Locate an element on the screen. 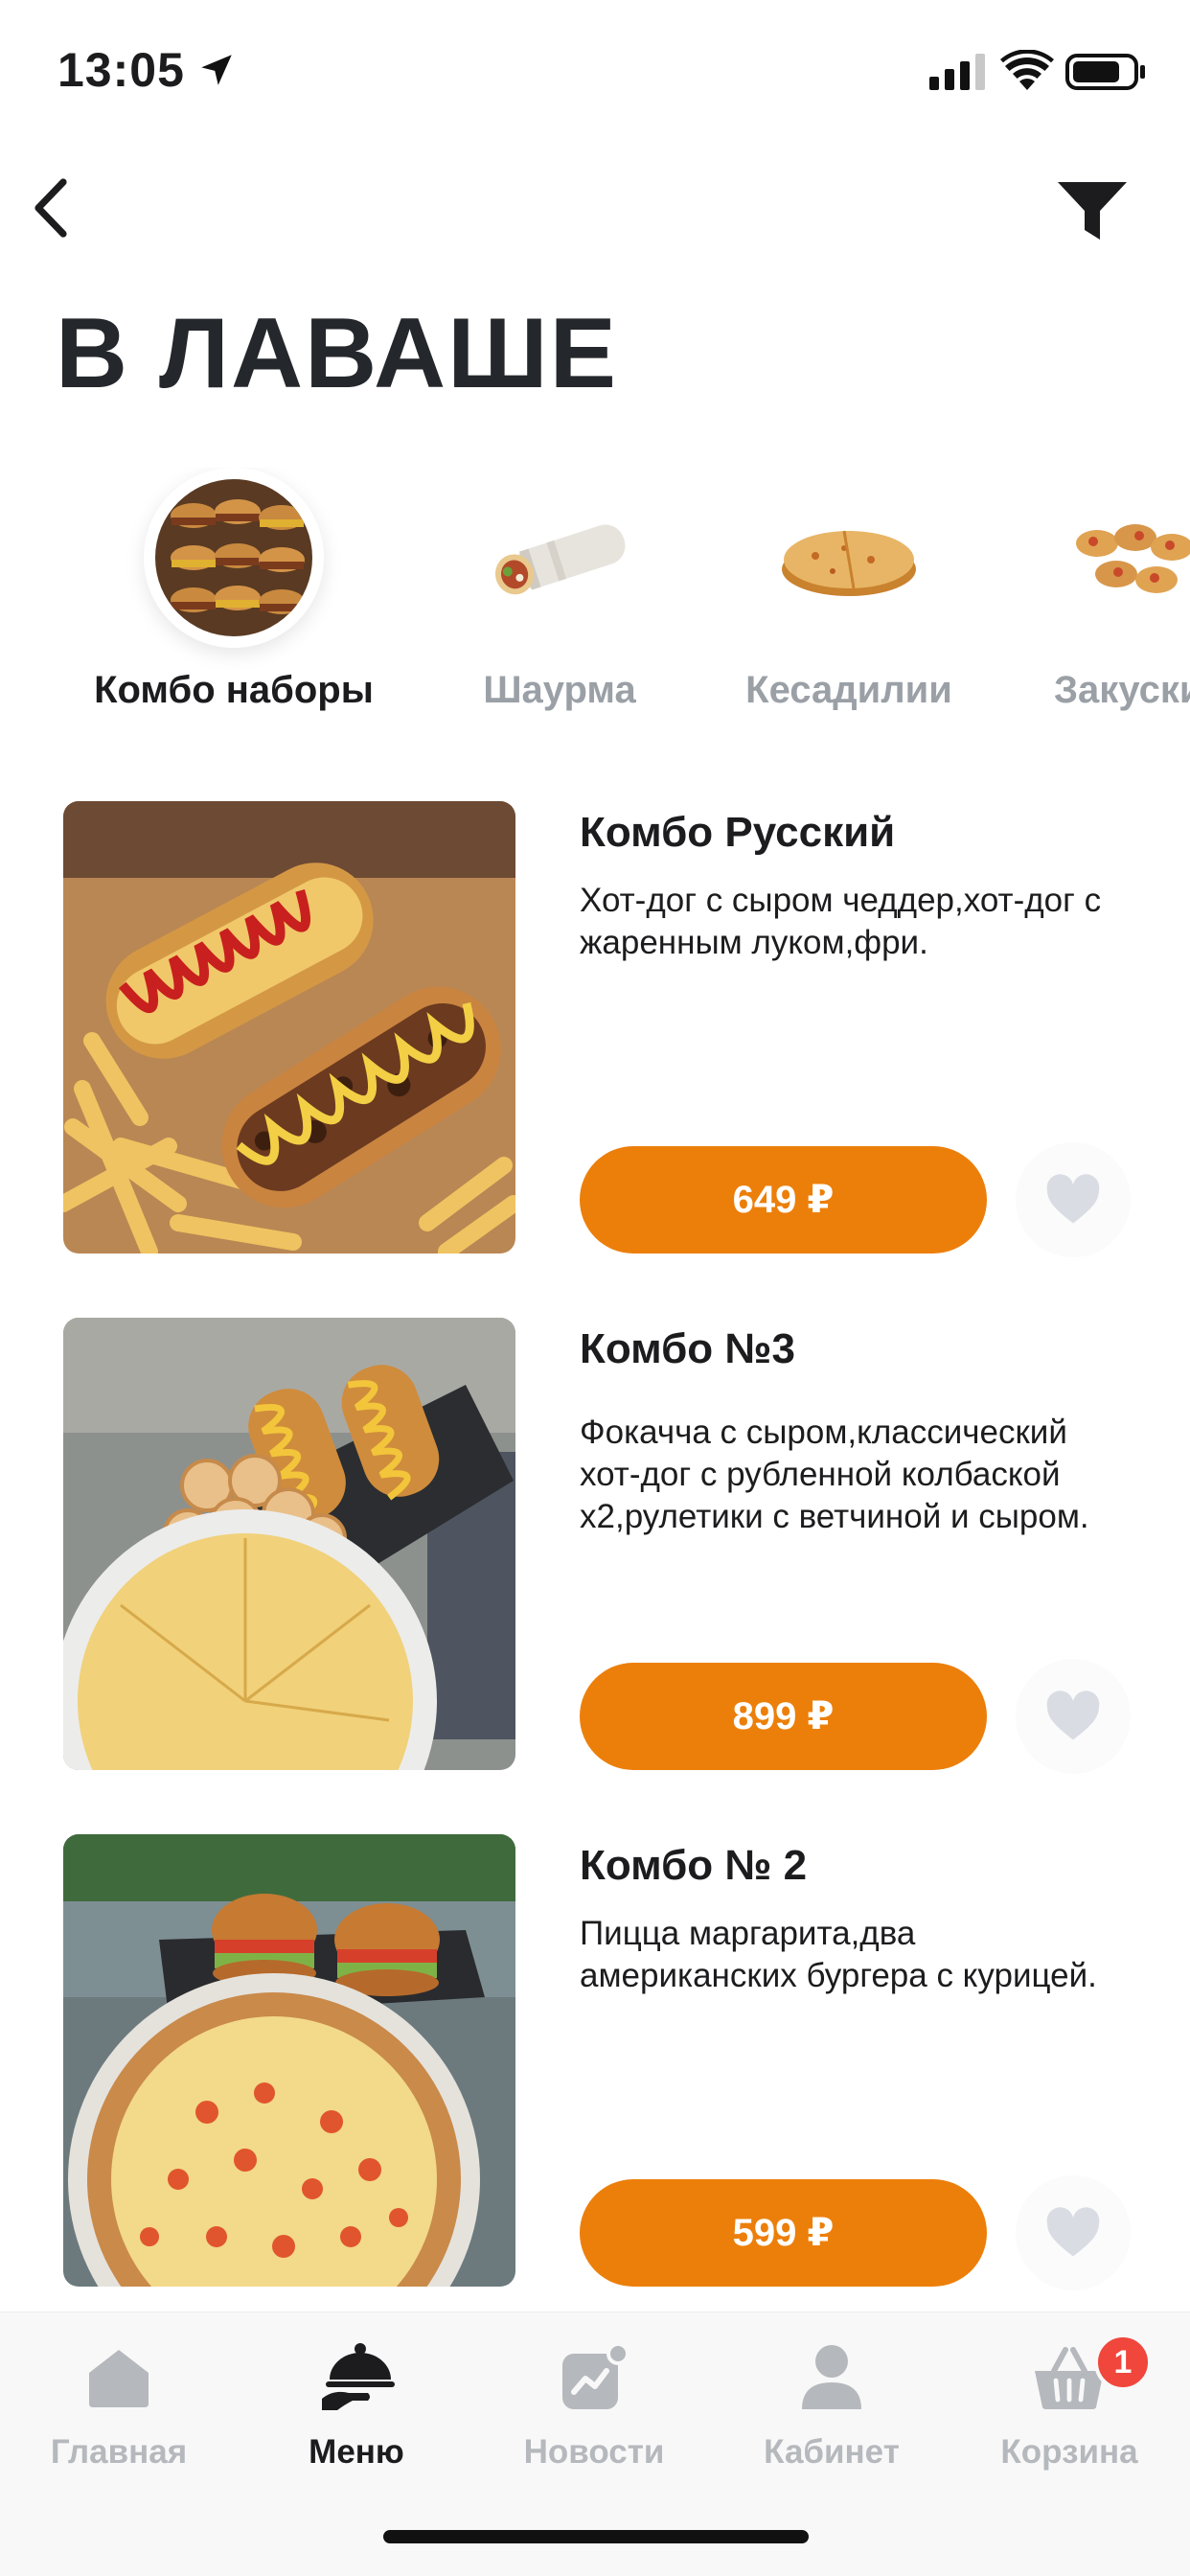 The image size is (1190, 2576). filter-funnel-icon is located at coordinates (1093, 211).